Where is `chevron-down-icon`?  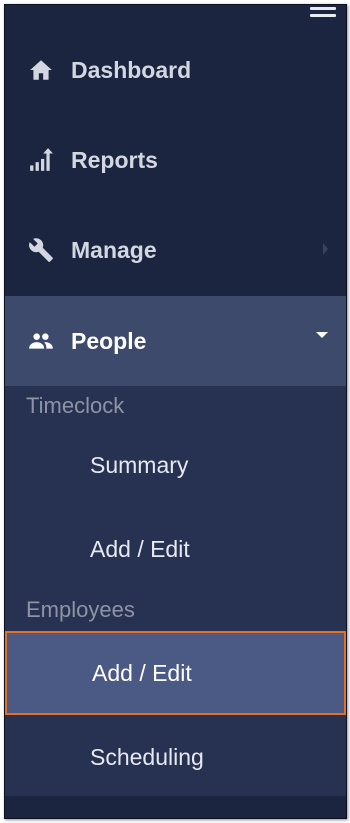
chevron-down-icon is located at coordinates (322, 335).